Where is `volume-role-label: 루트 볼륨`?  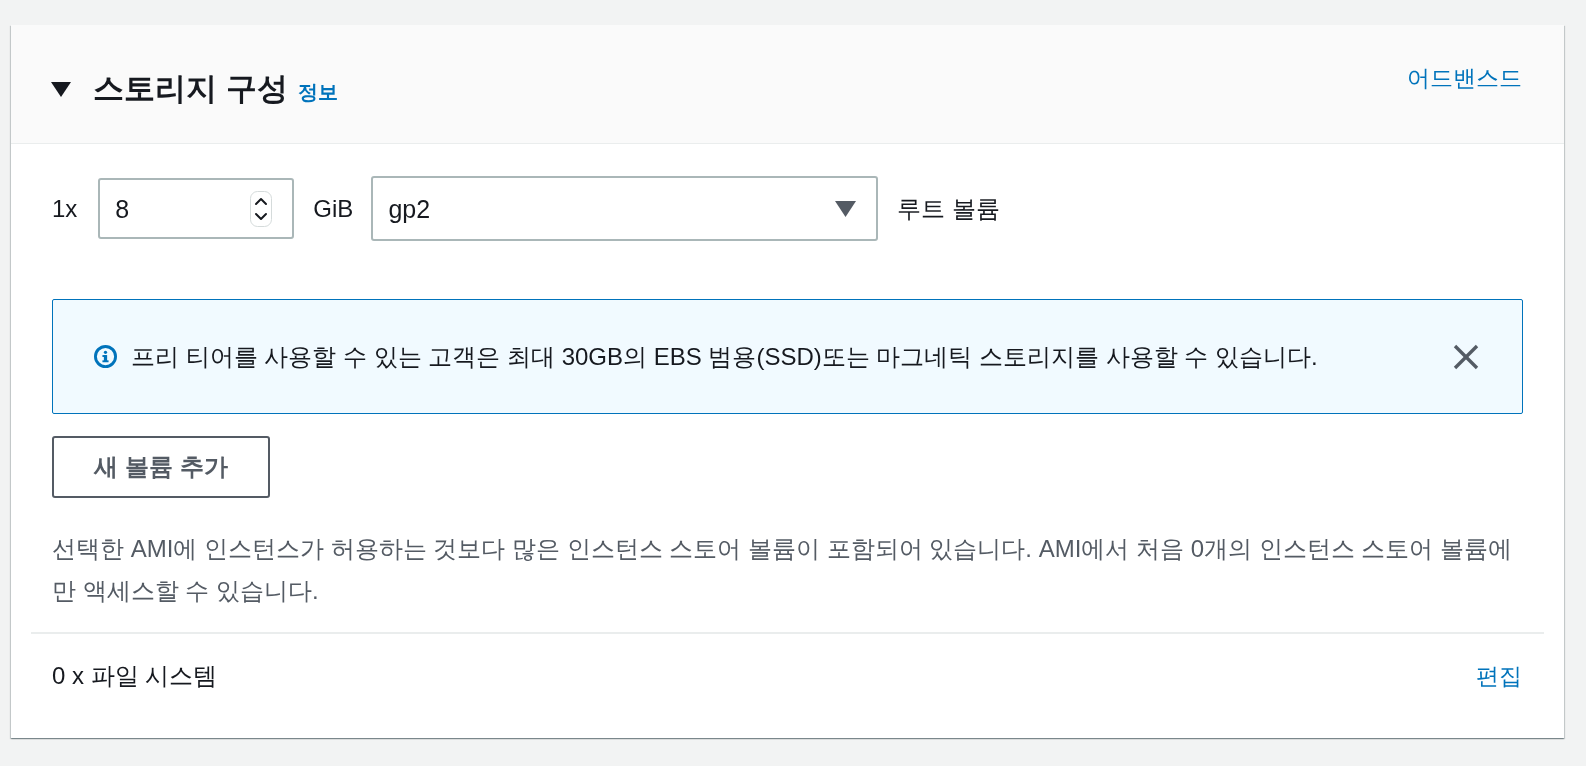 volume-role-label: 루트 볼륨 is located at coordinates (949, 208).